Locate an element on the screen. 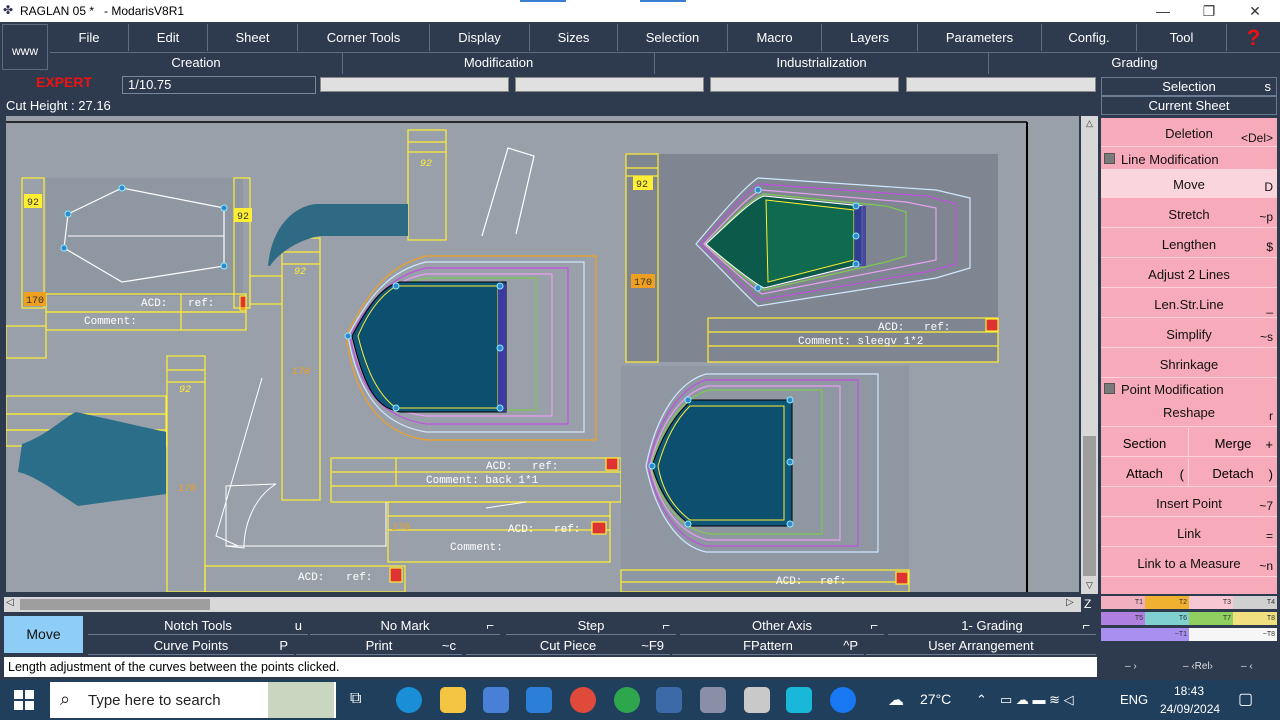  menu-sheet: Sheet is located at coordinates (253, 37).